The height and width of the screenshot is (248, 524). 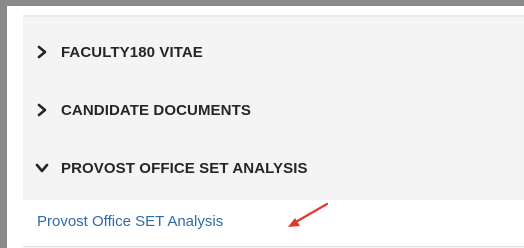 What do you see at coordinates (184, 168) in the screenshot?
I see `accordion-item-label: PROVOST OFFICE SET ANALYSIS` at bounding box center [184, 168].